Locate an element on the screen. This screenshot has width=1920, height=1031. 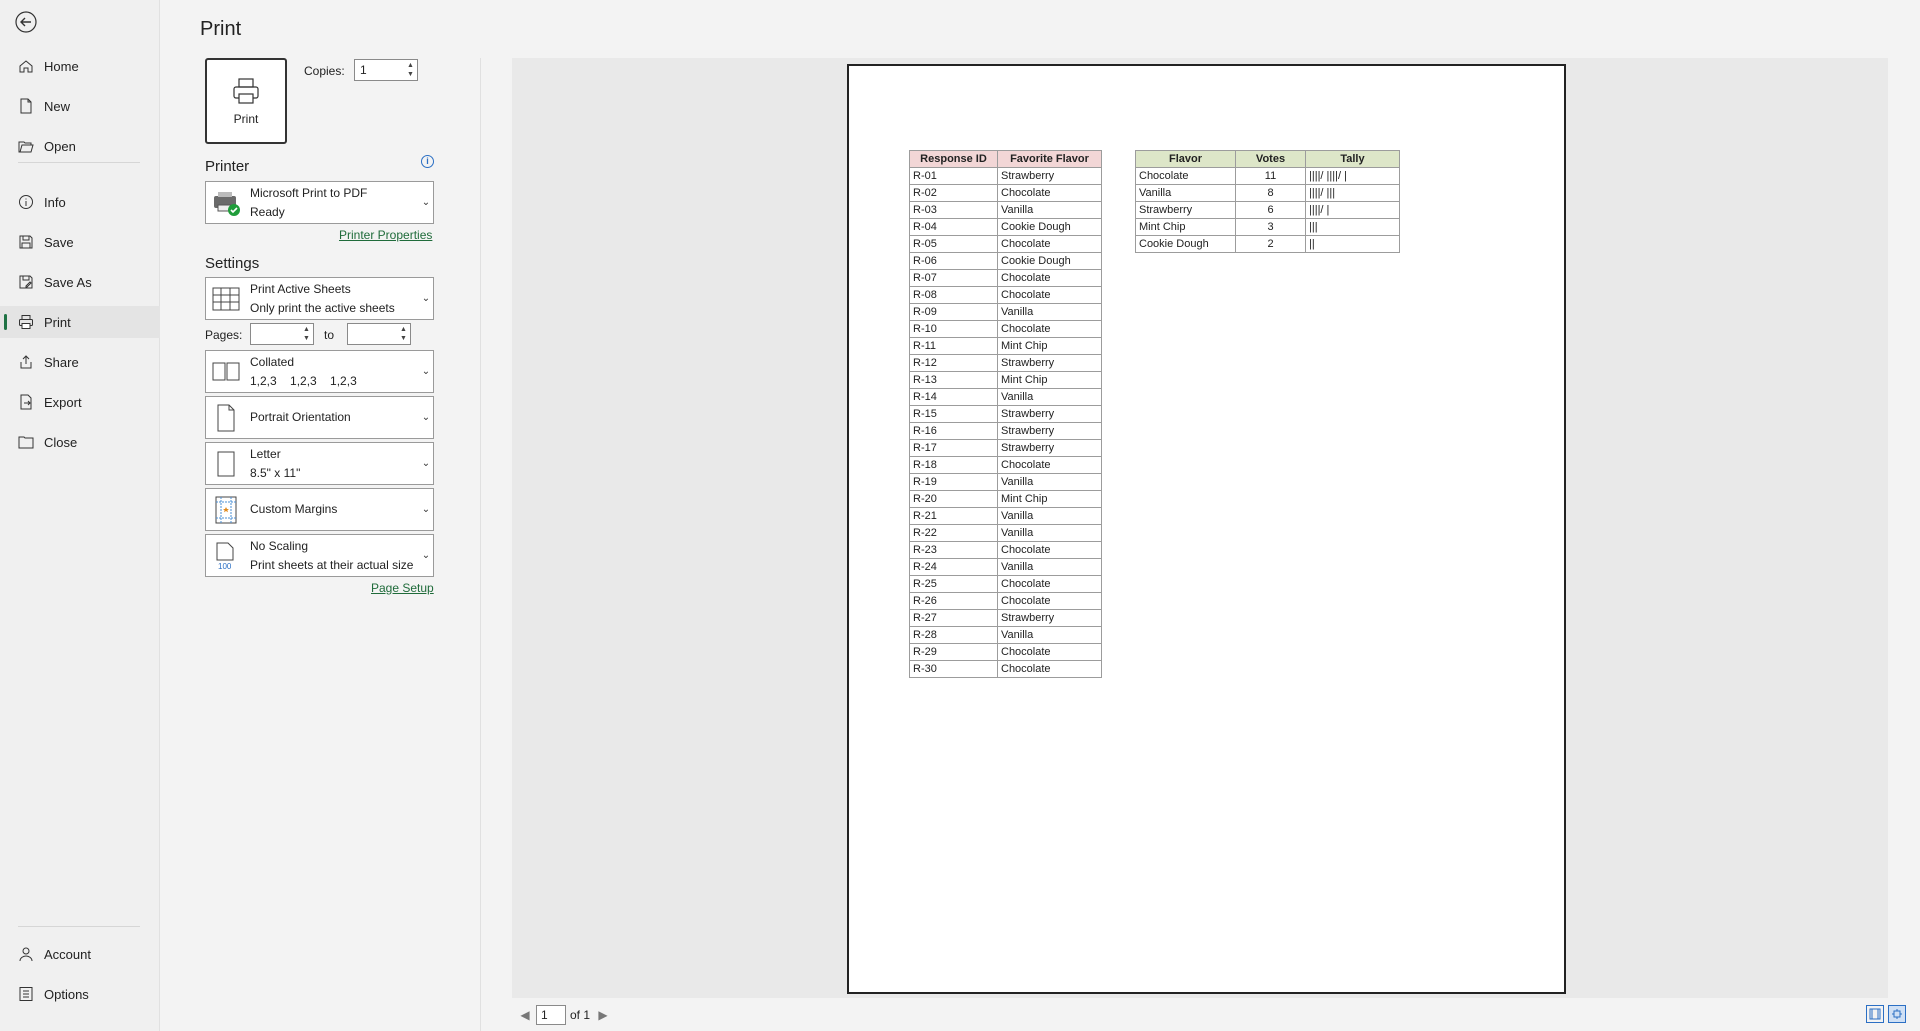
table-row: Mint Chip 3 ||| is located at coordinates (1267, 227).